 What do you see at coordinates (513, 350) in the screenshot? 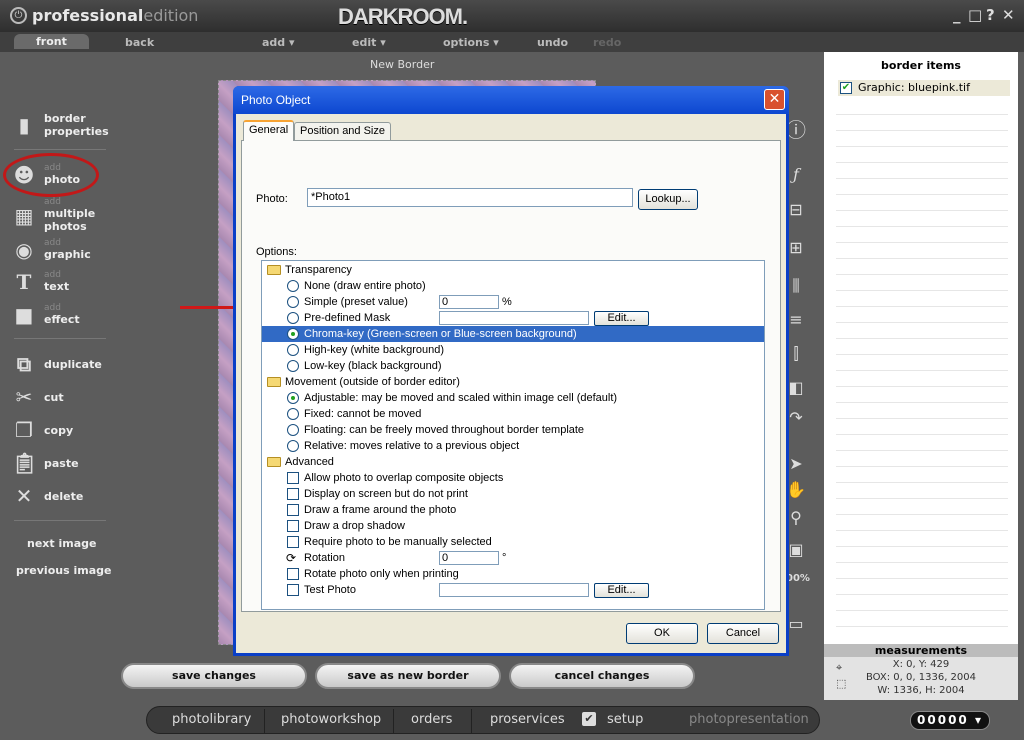
I see `list-item: High-key (white background)` at bounding box center [513, 350].